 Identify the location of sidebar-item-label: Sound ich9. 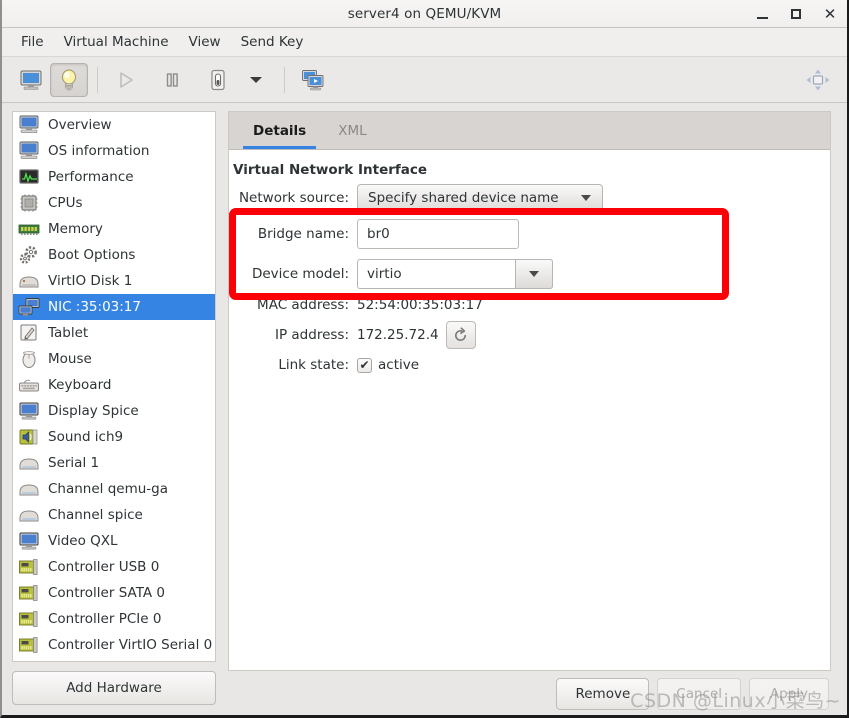
(86, 437).